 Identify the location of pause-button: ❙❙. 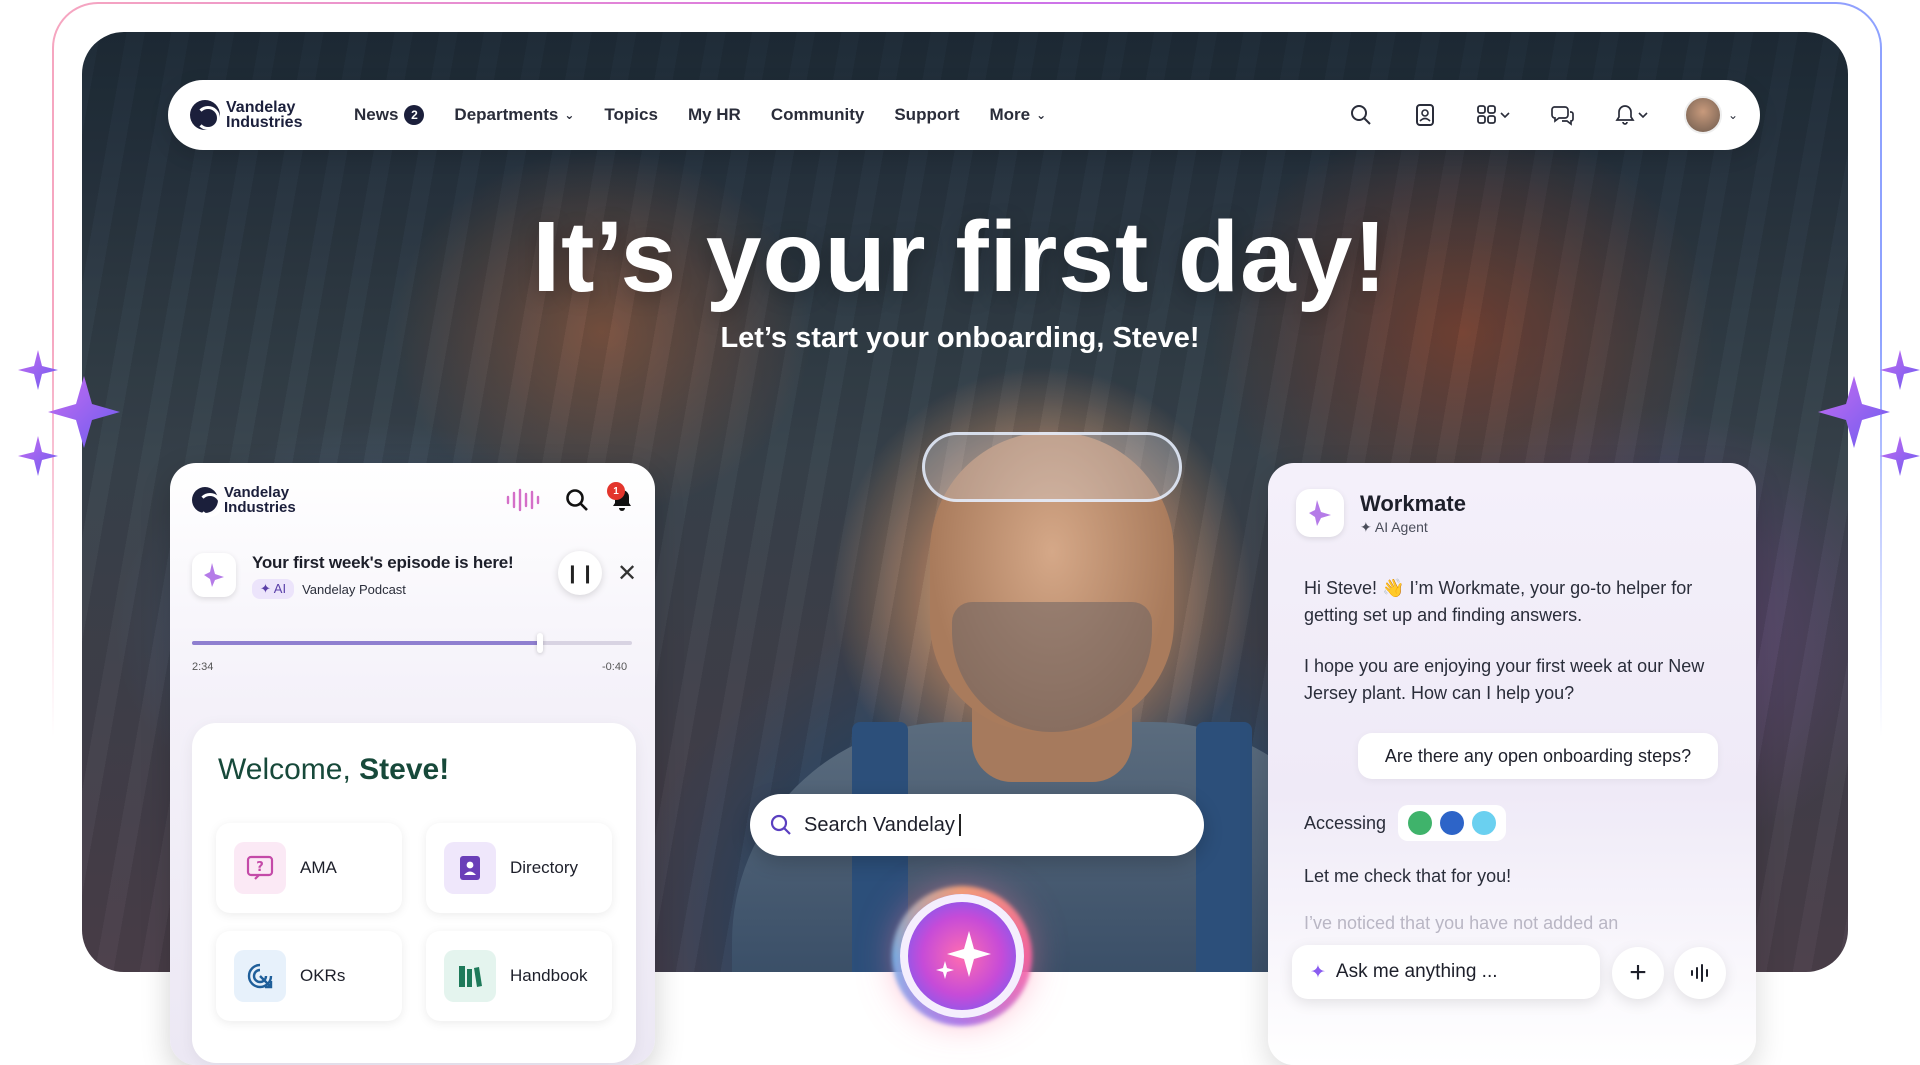
(580, 573).